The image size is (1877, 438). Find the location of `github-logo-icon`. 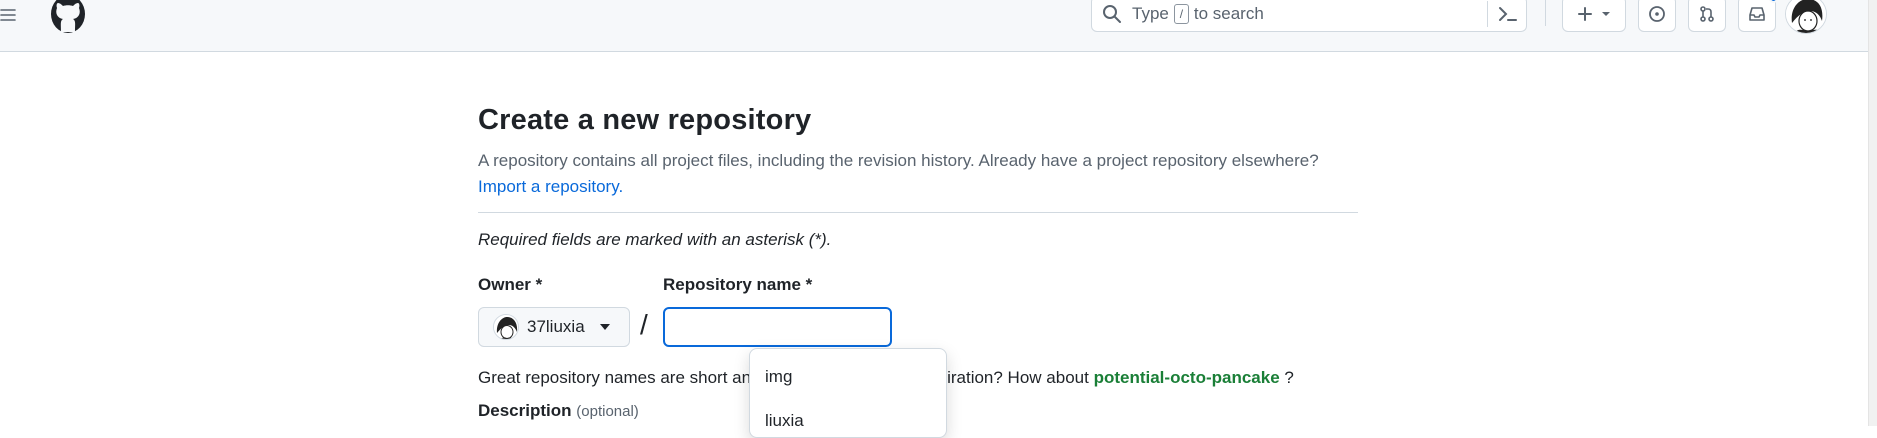

github-logo-icon is located at coordinates (68, 16).